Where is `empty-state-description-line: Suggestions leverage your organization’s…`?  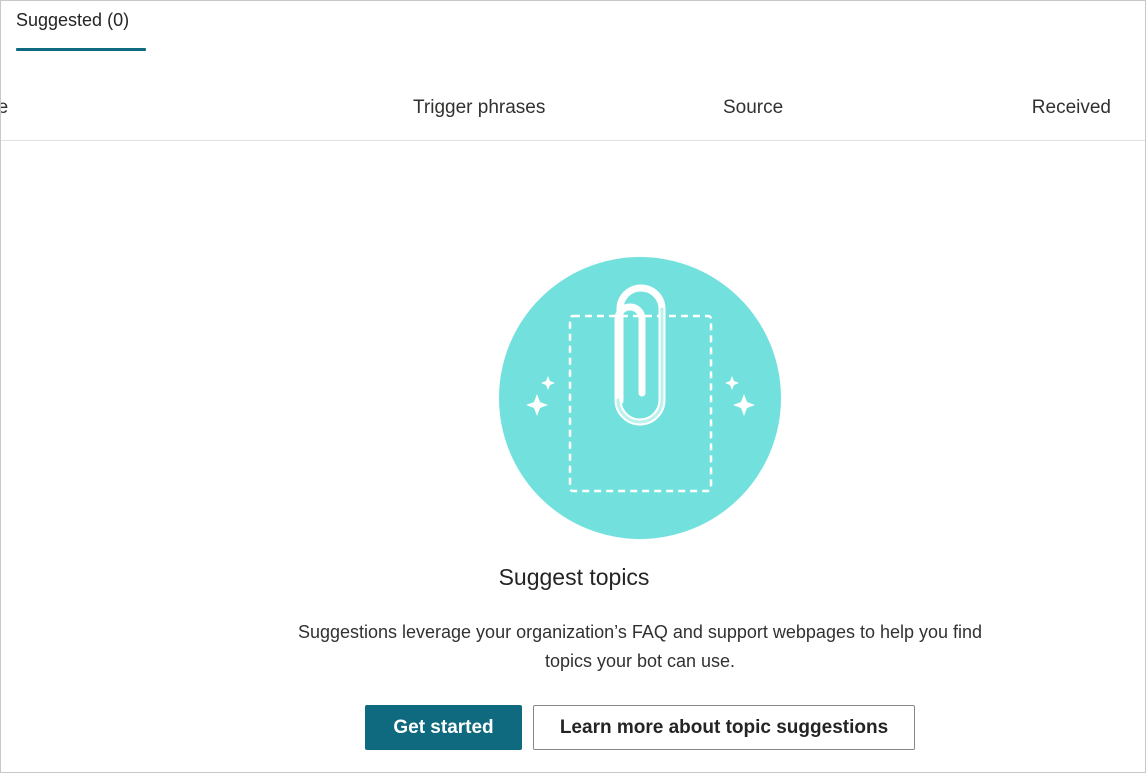 empty-state-description-line: Suggestions leverage your organization’s… is located at coordinates (640, 632).